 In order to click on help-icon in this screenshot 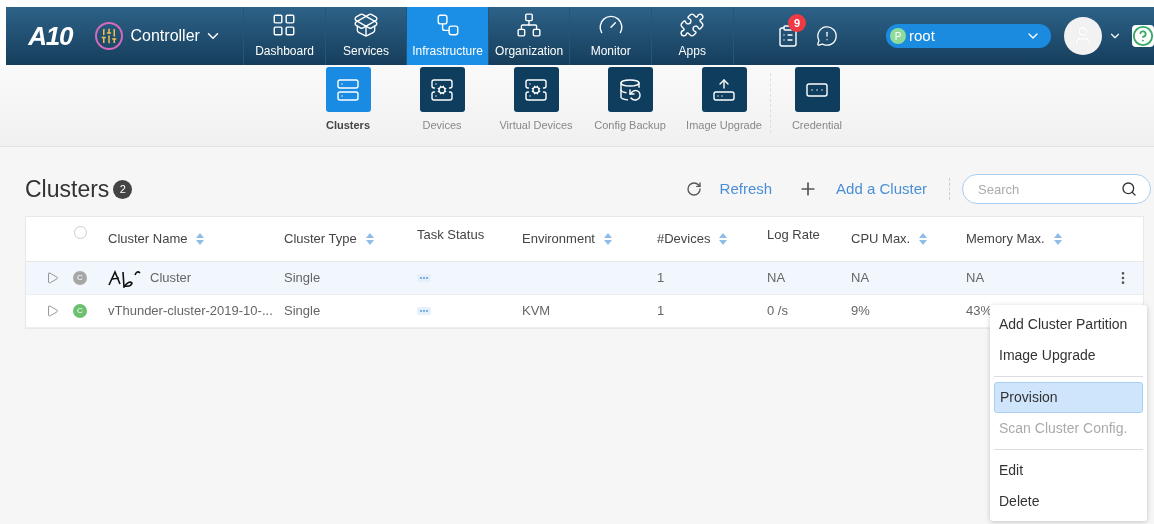, I will do `click(1143, 36)`.